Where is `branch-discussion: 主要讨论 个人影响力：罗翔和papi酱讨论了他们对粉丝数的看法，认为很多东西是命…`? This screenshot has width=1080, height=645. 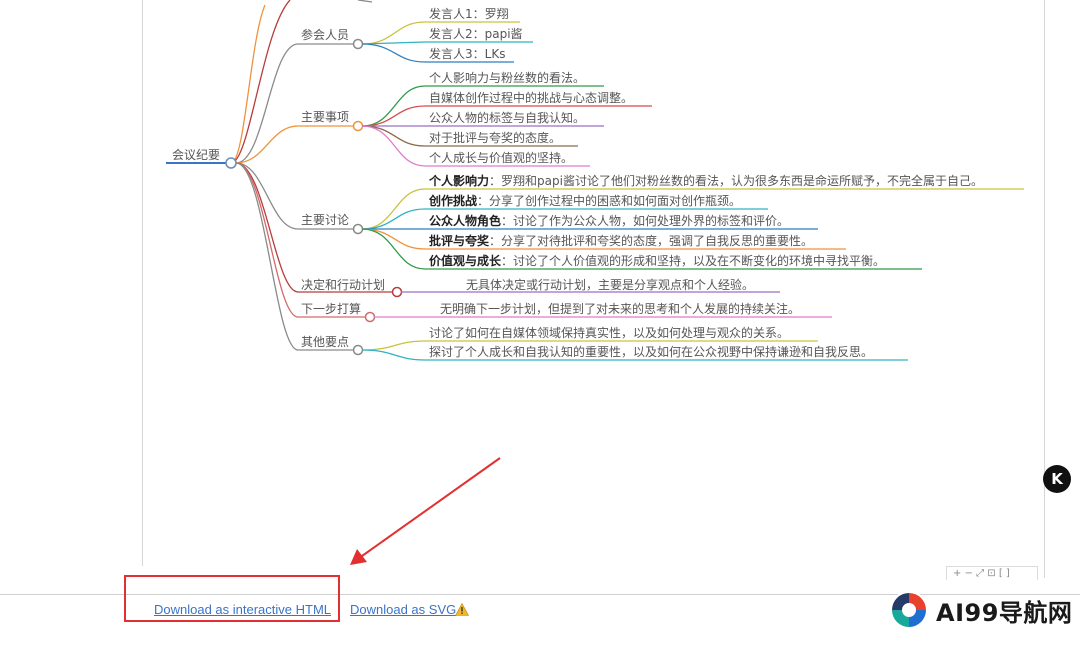
branch-discussion: 主要讨论 个人影响力：罗翔和papi酱讨论了他们对粉丝数的看法，认为很多东西是命… is located at coordinates (661, 221).